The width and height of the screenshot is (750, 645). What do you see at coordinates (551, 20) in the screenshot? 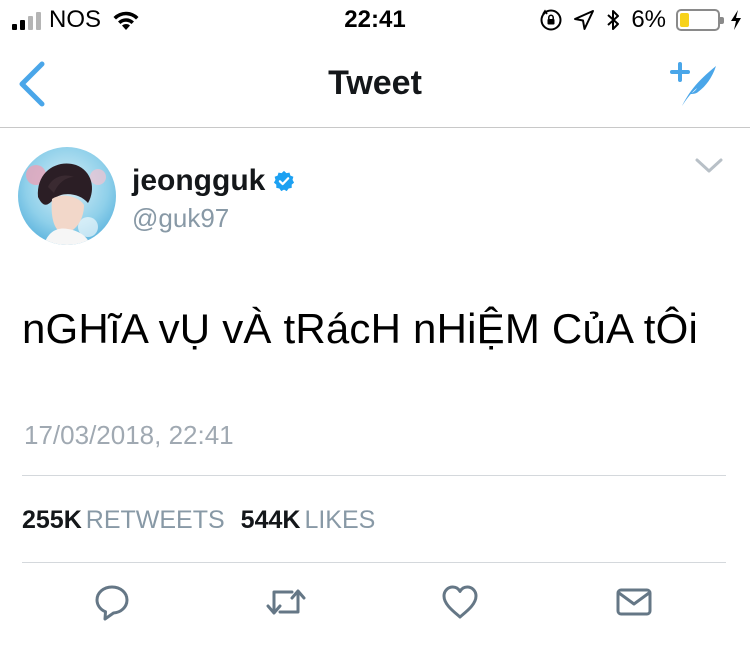
I see `orientation-lock-icon` at bounding box center [551, 20].